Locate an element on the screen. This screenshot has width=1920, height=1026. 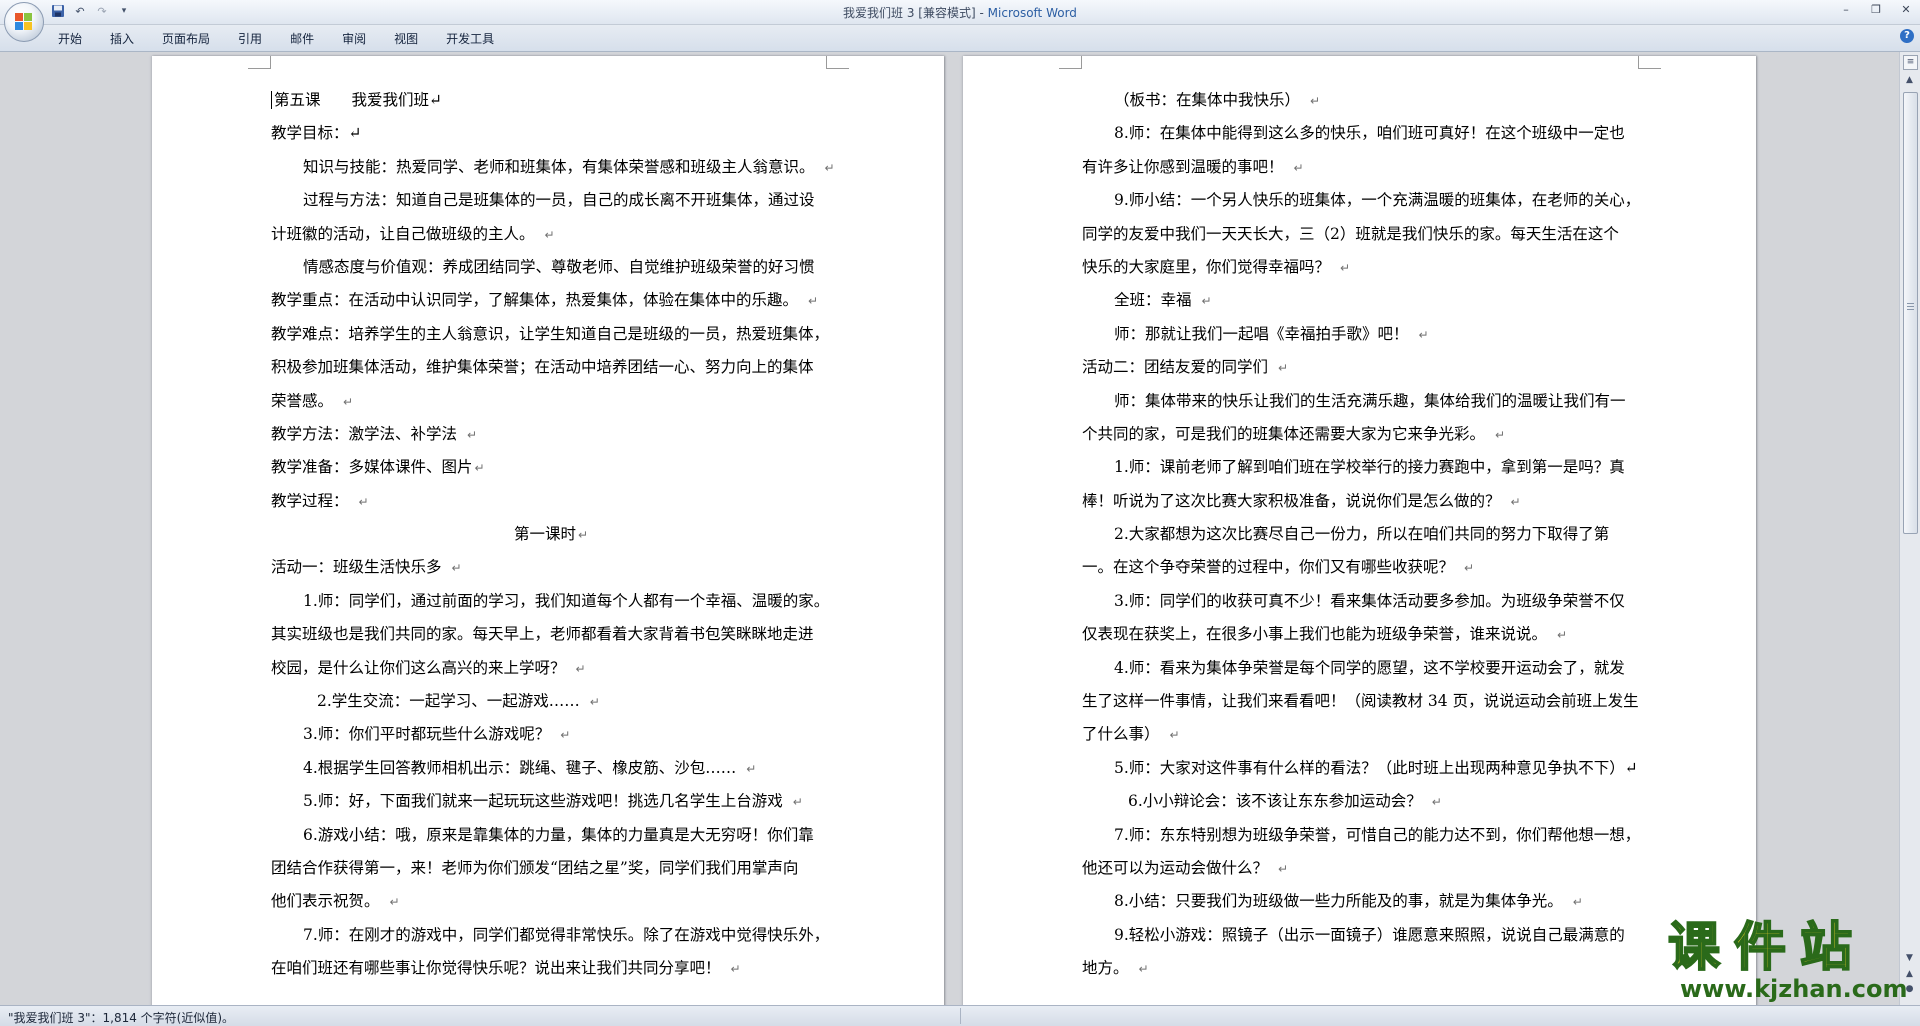
text-line: 5.师：好，下面我们就来一起玩玩这些游戏吧！挑选几名学生上台游戏 ↵ is located at coordinates (551, 801).